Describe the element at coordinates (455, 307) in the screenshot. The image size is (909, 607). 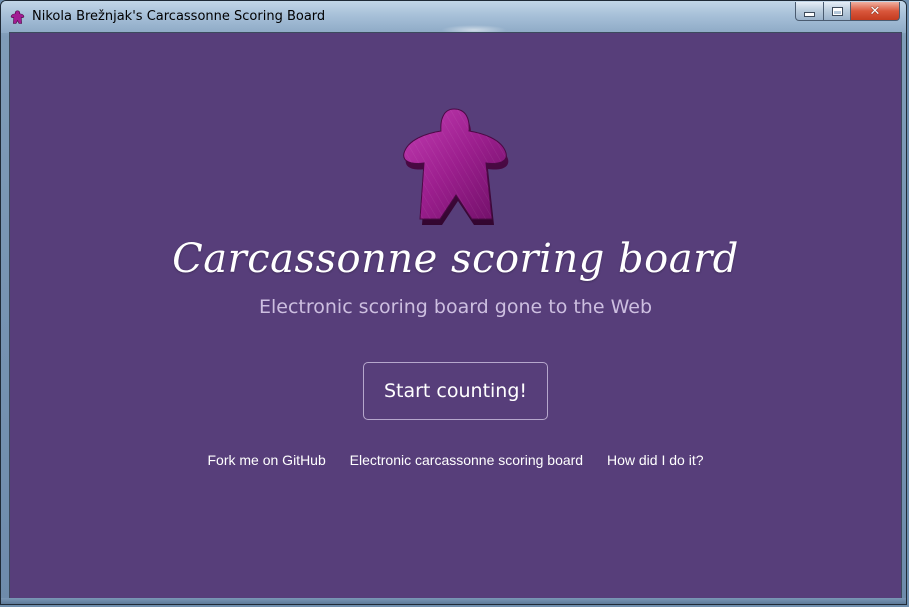
I see `page-subtitle: Electronic scoring board gone to the Web` at that location.